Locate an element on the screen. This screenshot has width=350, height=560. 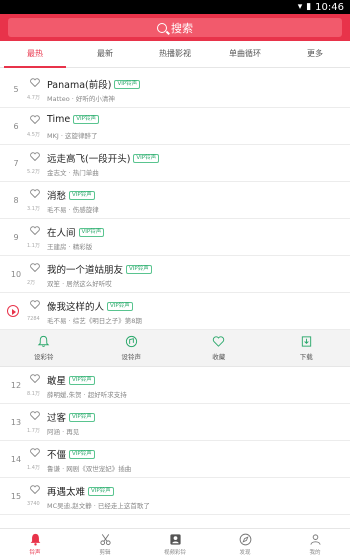
nav-edit-label: 剪辑 is located at coordinates (105, 553).